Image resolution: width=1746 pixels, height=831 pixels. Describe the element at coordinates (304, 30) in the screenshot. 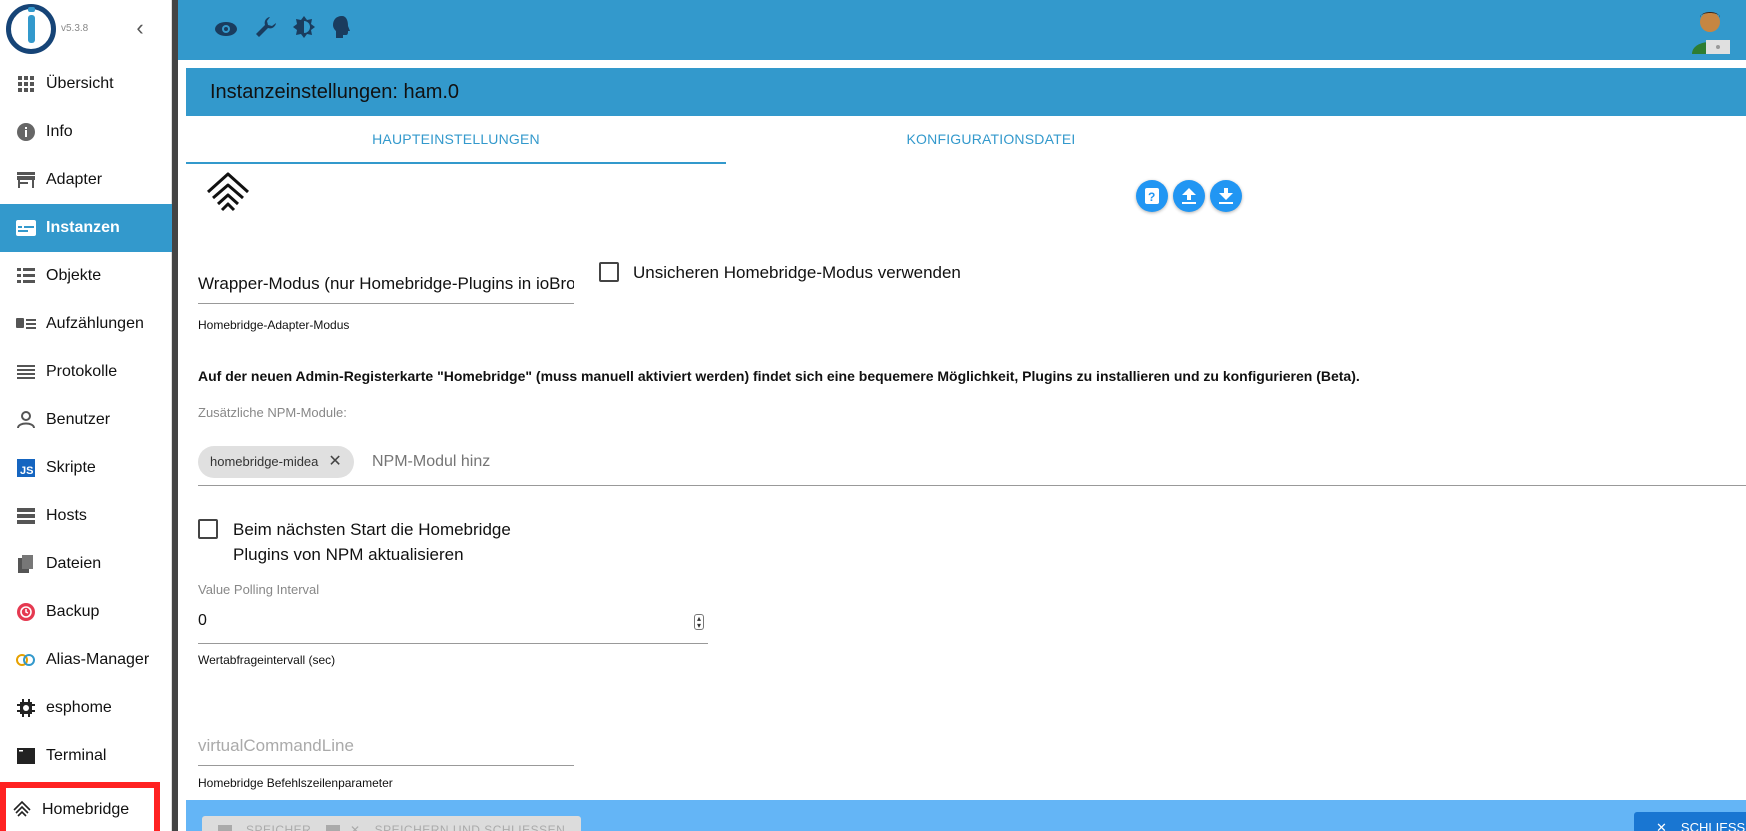

I see `brightness-icon` at that location.